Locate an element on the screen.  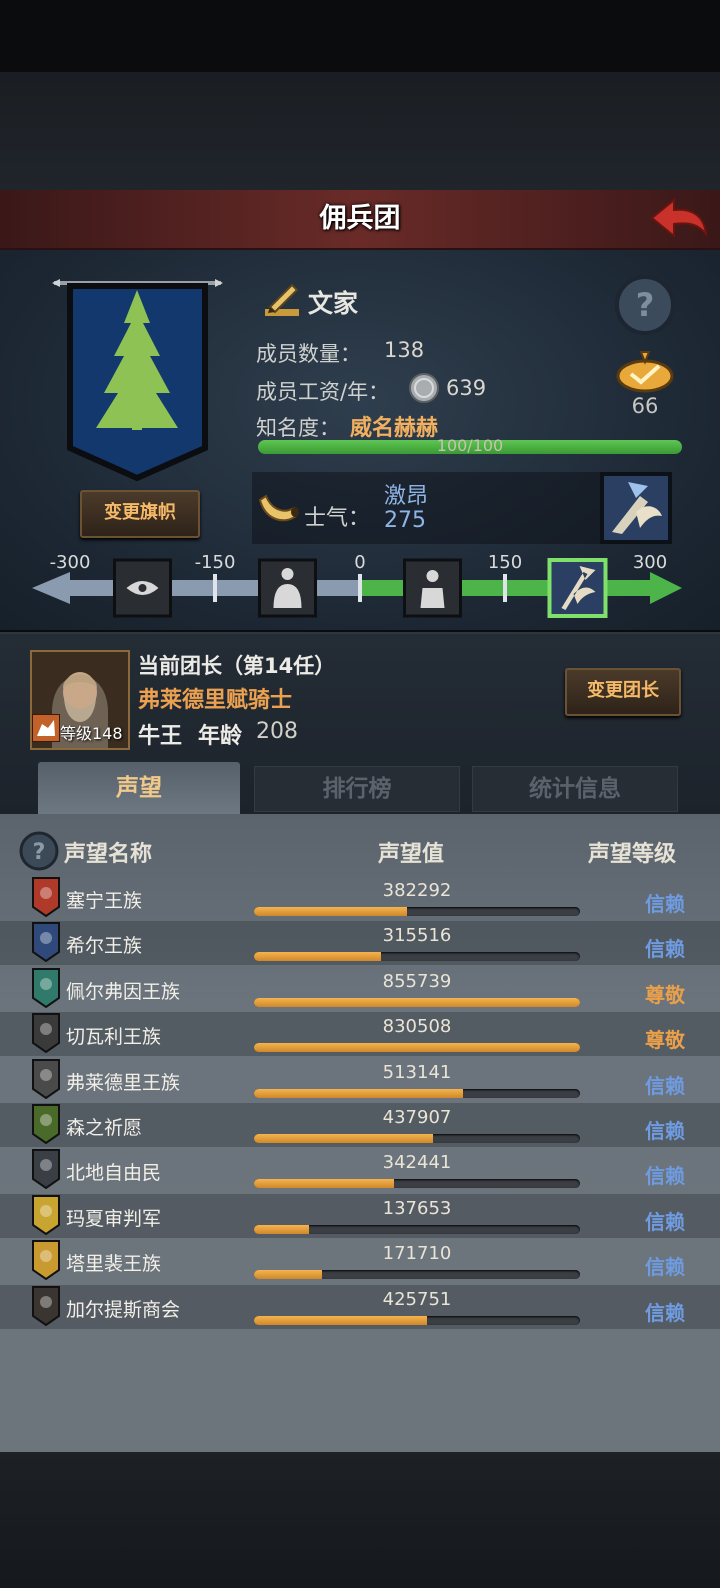
members-label: 成员数量： is located at coordinates (308, 354).